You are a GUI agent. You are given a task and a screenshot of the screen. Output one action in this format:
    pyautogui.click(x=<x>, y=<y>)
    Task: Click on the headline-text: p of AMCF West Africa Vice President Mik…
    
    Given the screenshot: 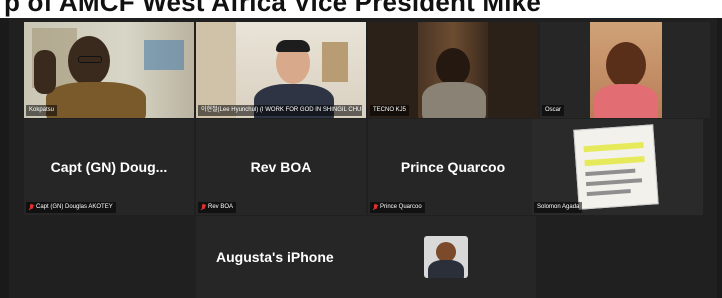 What is the action you would take?
    pyautogui.click(x=272, y=8)
    